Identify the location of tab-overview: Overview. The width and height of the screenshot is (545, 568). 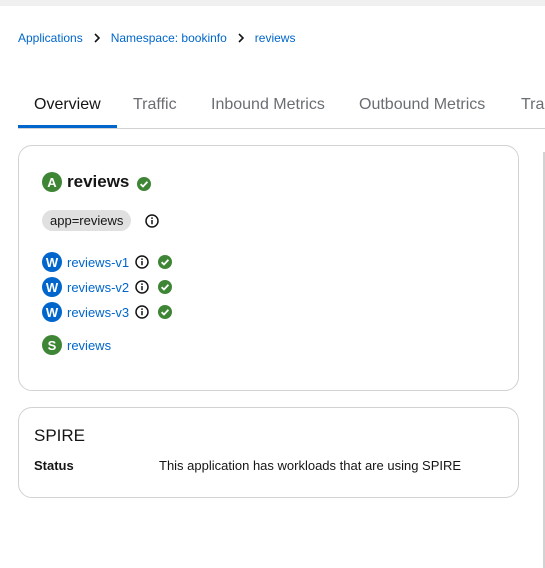
(67, 105).